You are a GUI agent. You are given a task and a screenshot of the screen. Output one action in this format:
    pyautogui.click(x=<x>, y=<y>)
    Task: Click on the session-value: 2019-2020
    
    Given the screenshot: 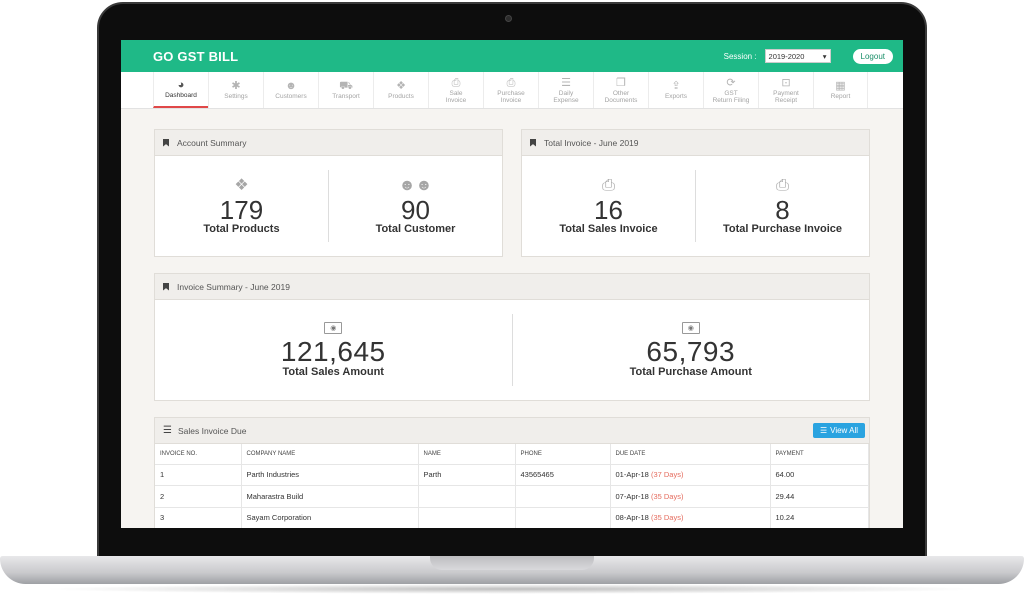 What is the action you would take?
    pyautogui.click(x=786, y=56)
    